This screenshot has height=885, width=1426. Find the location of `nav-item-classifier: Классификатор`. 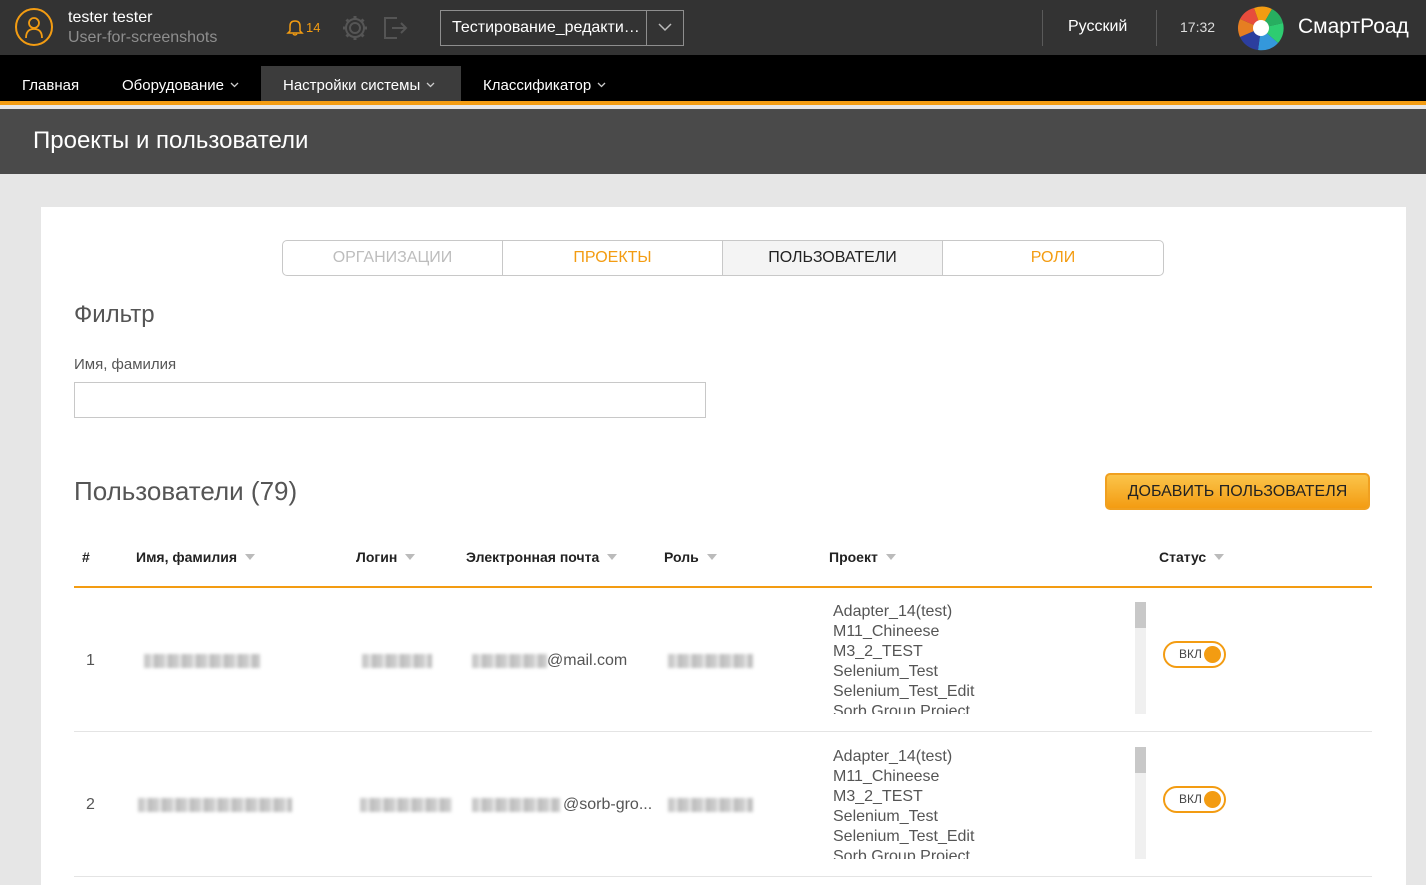

nav-item-classifier: Классификатор is located at coordinates (544, 83).